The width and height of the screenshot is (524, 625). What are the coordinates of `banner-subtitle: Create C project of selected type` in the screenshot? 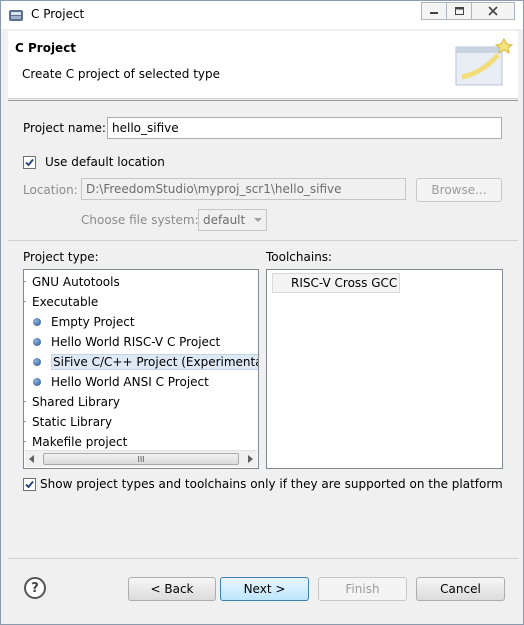 It's located at (121, 74).